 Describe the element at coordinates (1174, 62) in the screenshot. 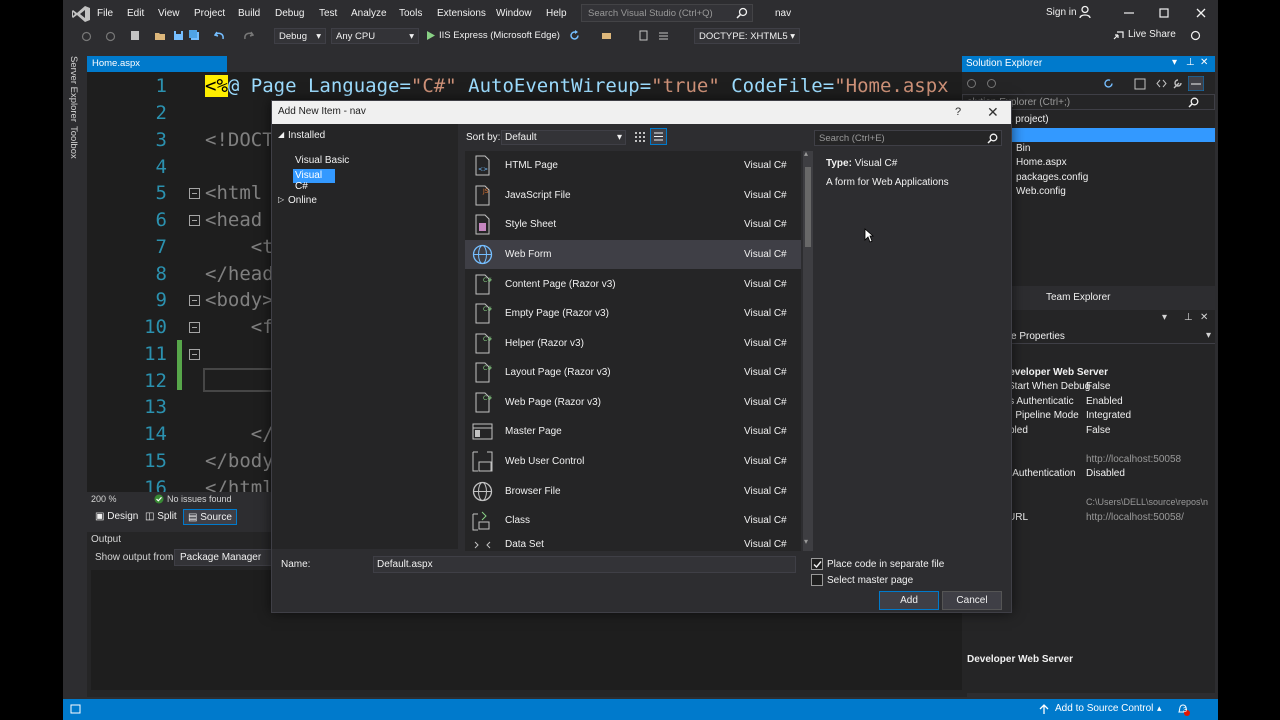

I see `dropdown-icon: ▾` at that location.